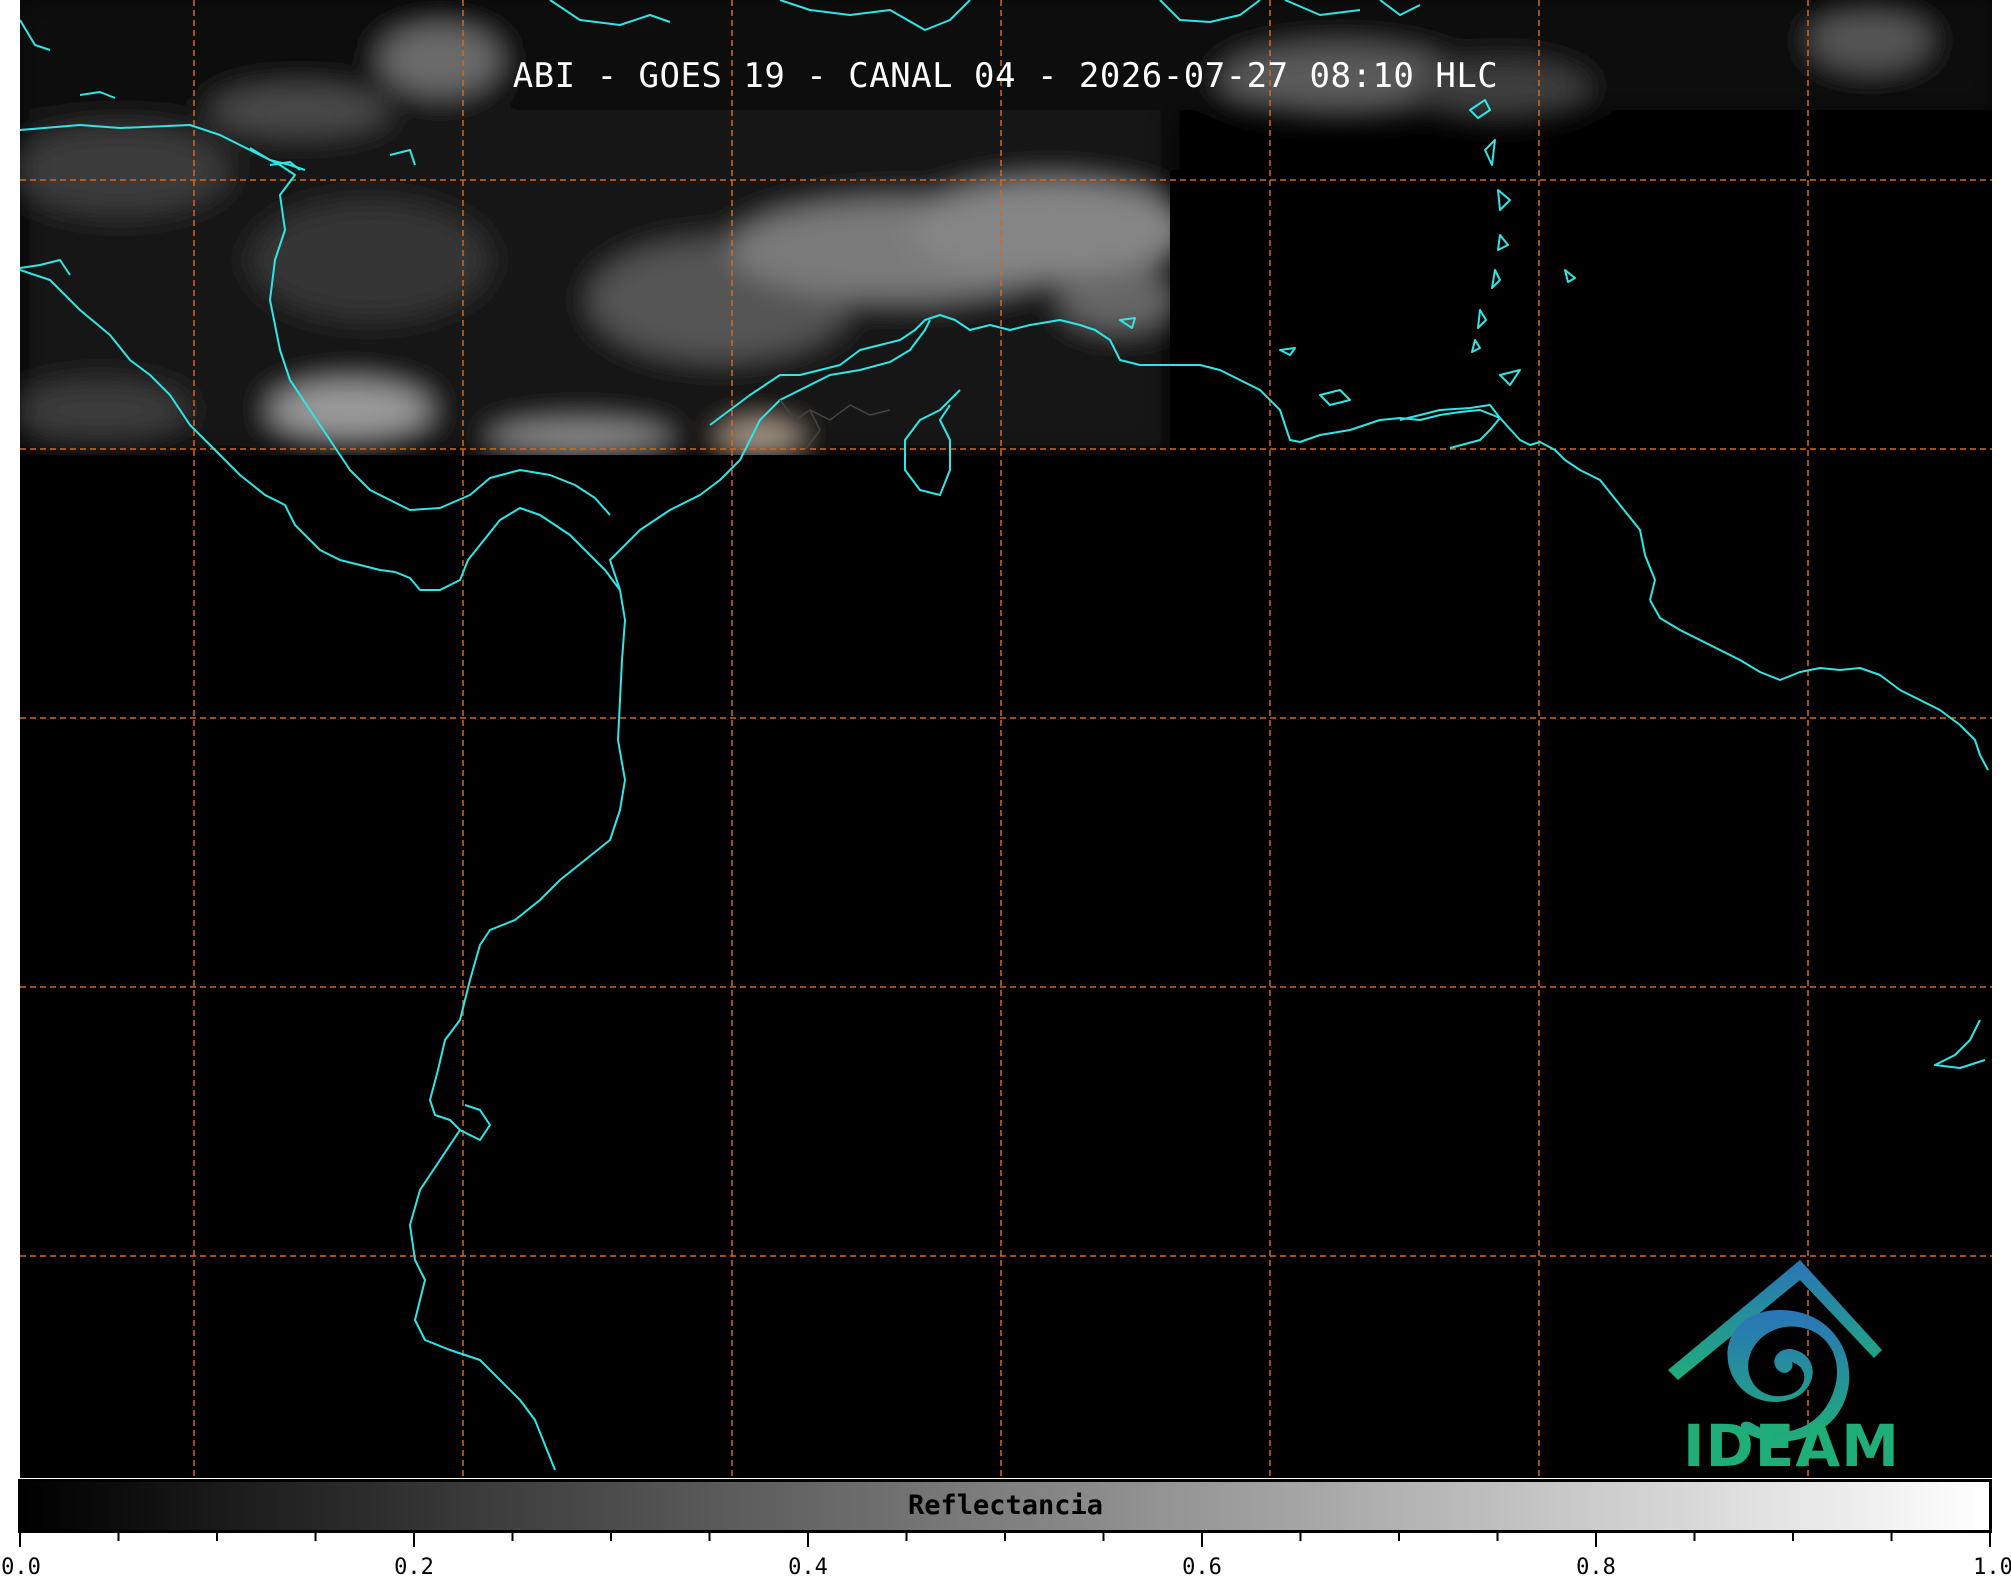 The width and height of the screenshot is (2011, 1580). What do you see at coordinates (1202, 1567) in the screenshot?
I see `colorbar-tick-label: 0.6` at bounding box center [1202, 1567].